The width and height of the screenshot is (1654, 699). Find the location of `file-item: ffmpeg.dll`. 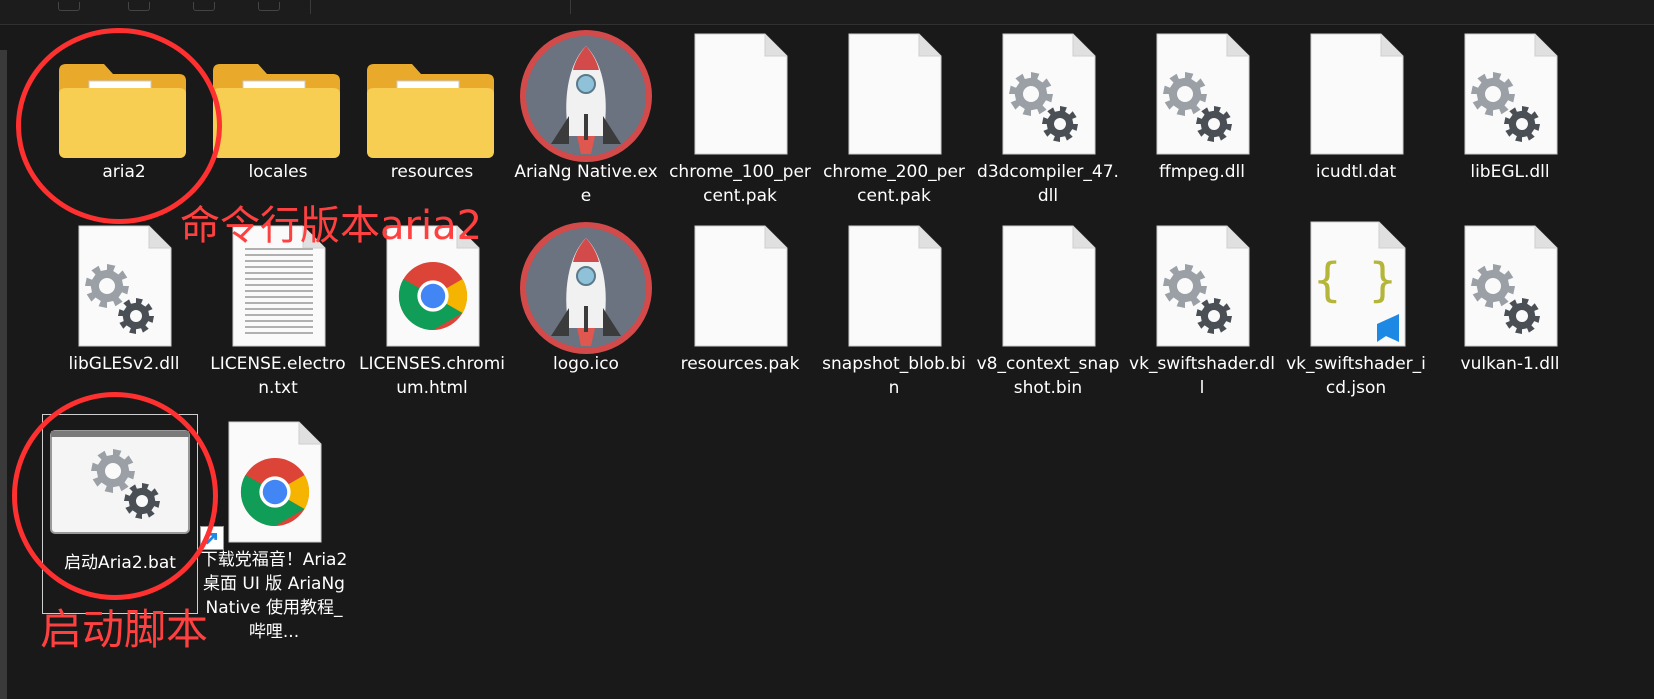

file-item: ffmpeg.dll is located at coordinates (1202, 126).